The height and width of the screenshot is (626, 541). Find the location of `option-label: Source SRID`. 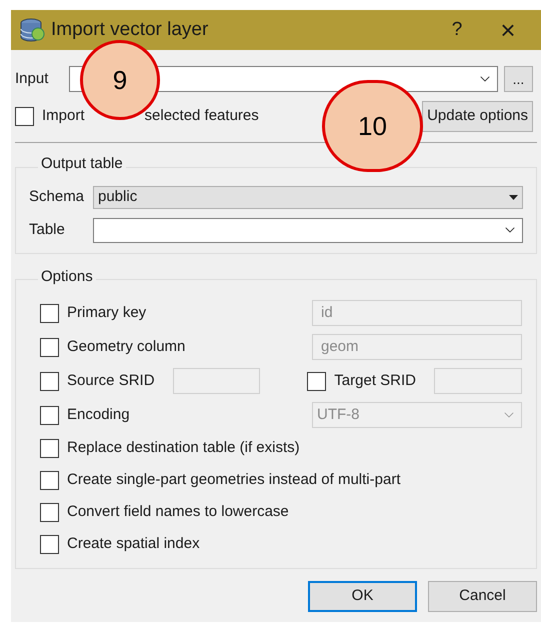

option-label: Source SRID is located at coordinates (111, 380).